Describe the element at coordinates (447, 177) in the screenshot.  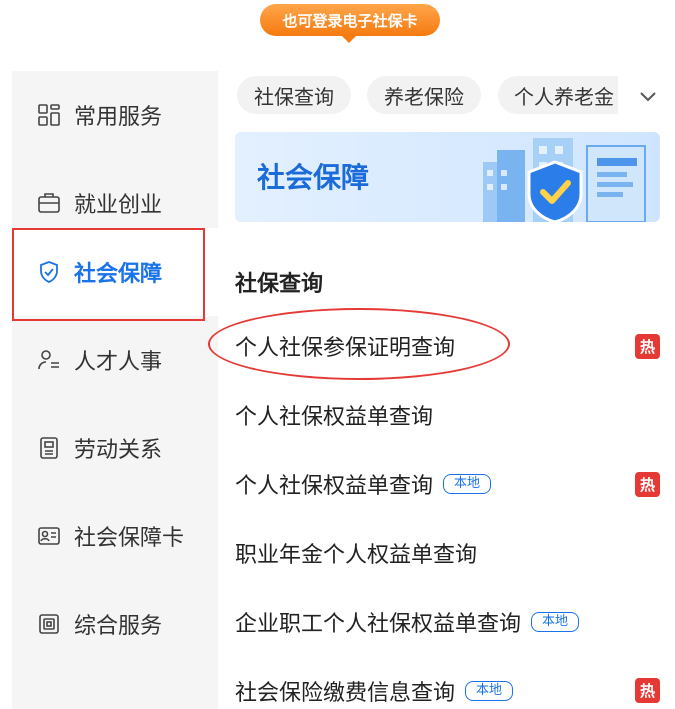
I see `category-banner: 社会保障` at that location.